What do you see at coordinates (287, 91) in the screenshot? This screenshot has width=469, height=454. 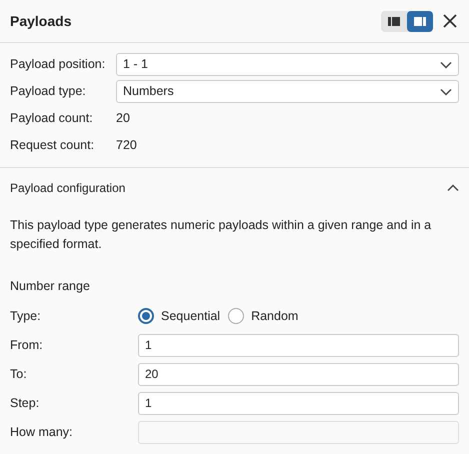 I see `dropdown: Numbers` at bounding box center [287, 91].